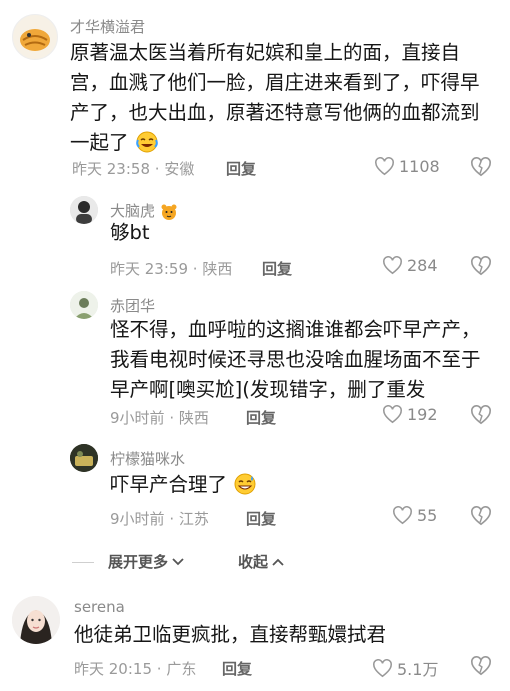 This screenshot has width=510, height=691. Describe the element at coordinates (245, 488) in the screenshot. I see `sweat-smile-emoji` at that location.